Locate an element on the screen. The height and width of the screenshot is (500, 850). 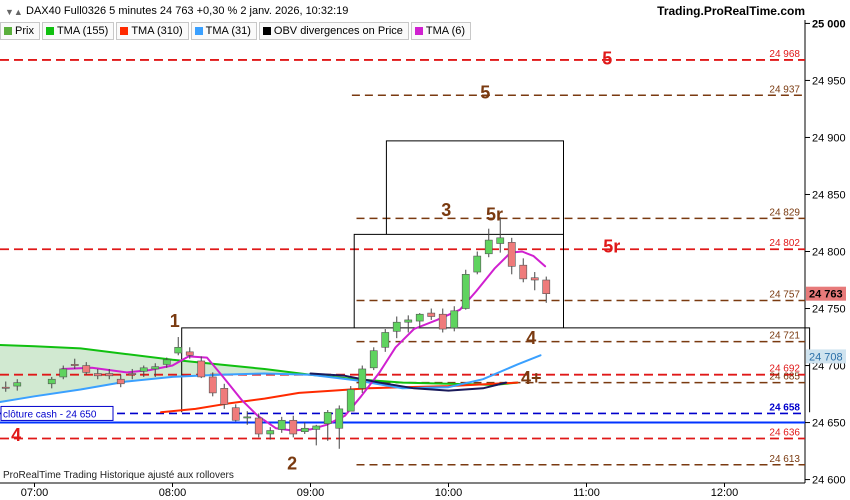
indicator-tag-text: 24 708 is located at coordinates (826, 357).